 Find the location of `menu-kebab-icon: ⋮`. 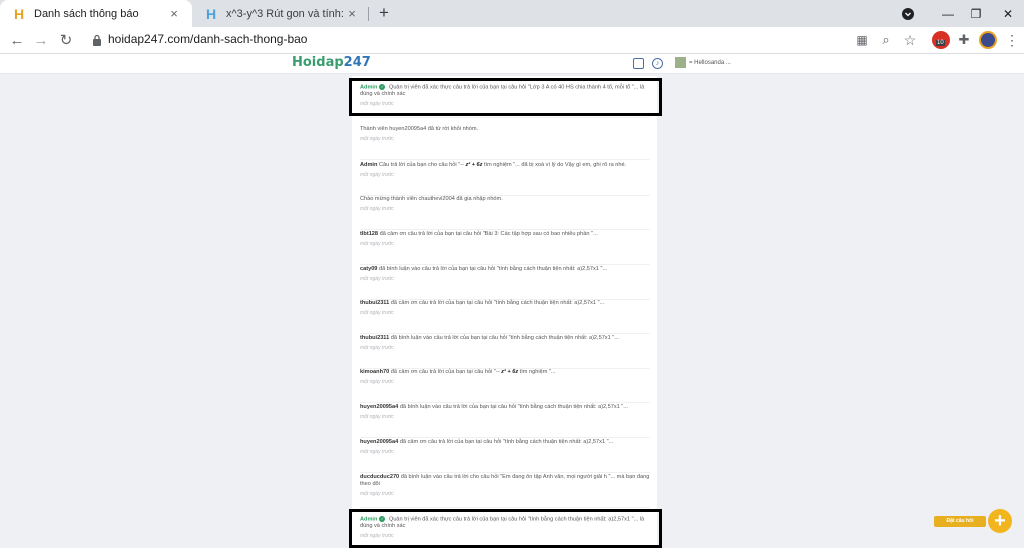

menu-kebab-icon: ⋮ is located at coordinates (1012, 40).